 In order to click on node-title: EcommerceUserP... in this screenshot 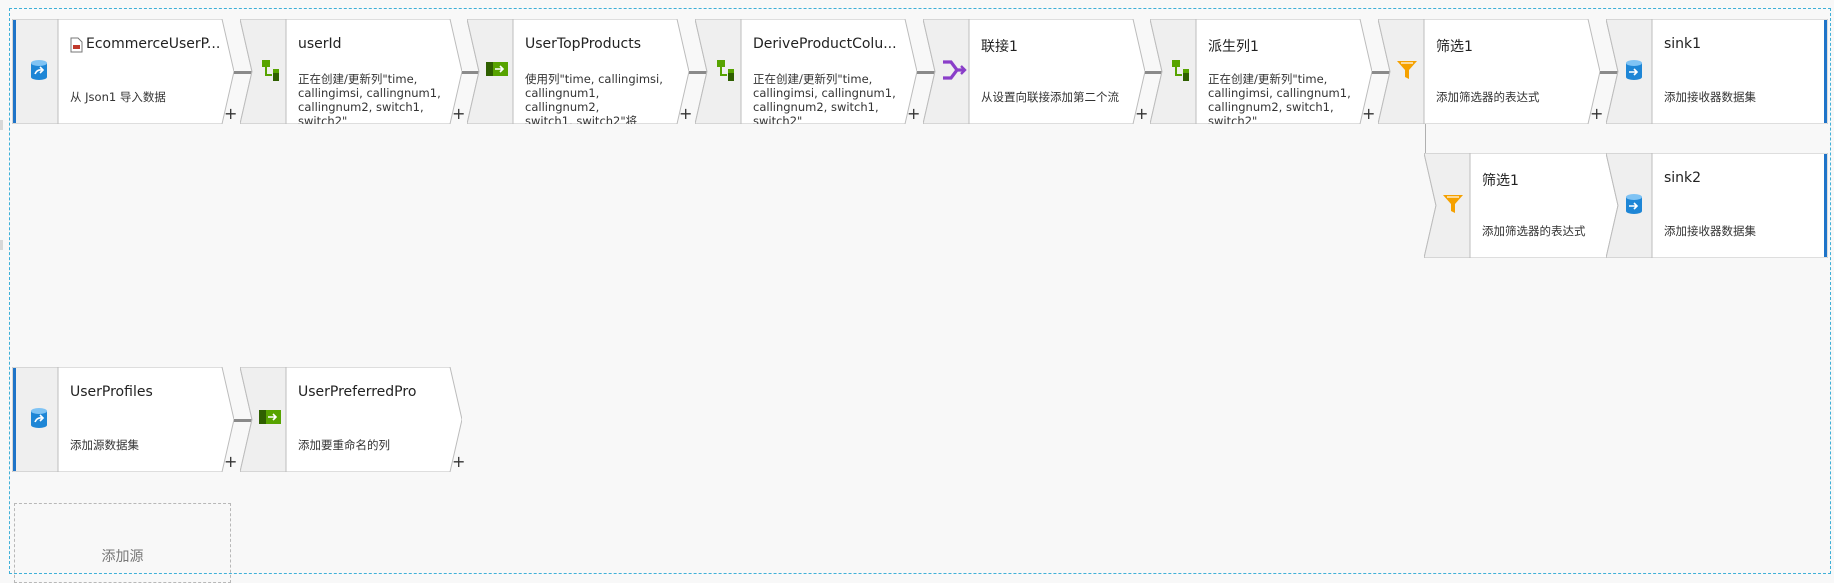, I will do `click(153, 44)`.